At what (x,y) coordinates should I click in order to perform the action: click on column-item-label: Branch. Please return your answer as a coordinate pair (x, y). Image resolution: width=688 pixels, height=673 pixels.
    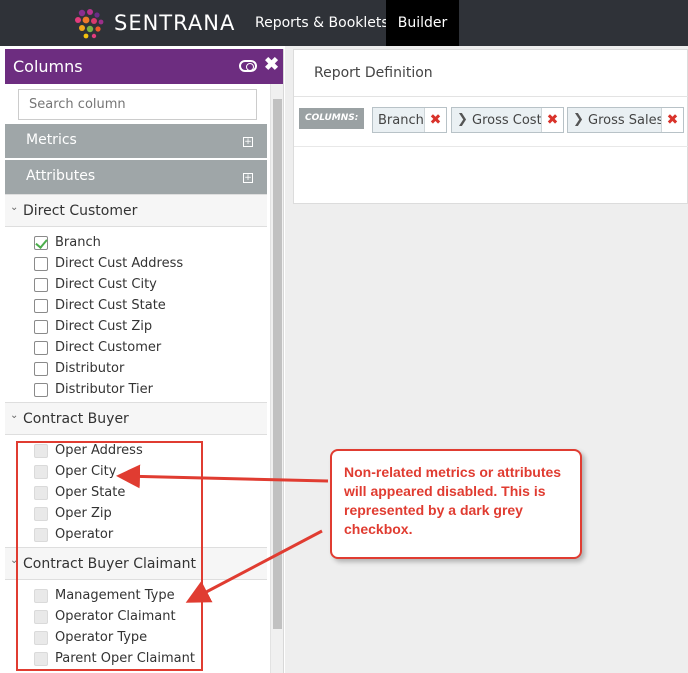
    Looking at the image, I should click on (78, 242).